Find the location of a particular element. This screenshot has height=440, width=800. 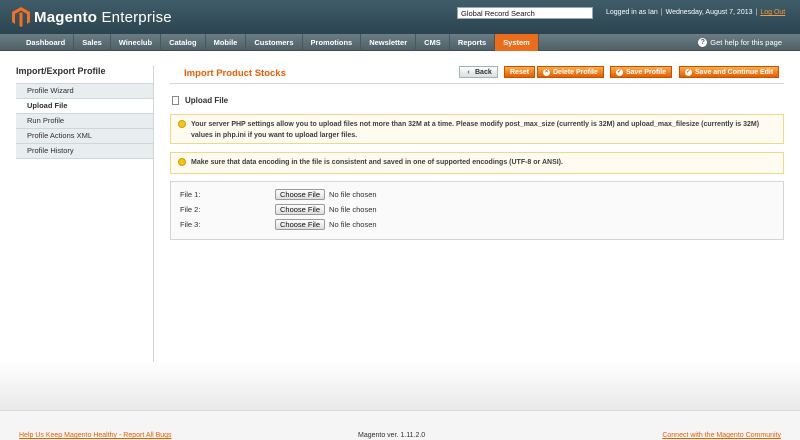

delete-profile-button: × Delete Profile is located at coordinates (570, 72).